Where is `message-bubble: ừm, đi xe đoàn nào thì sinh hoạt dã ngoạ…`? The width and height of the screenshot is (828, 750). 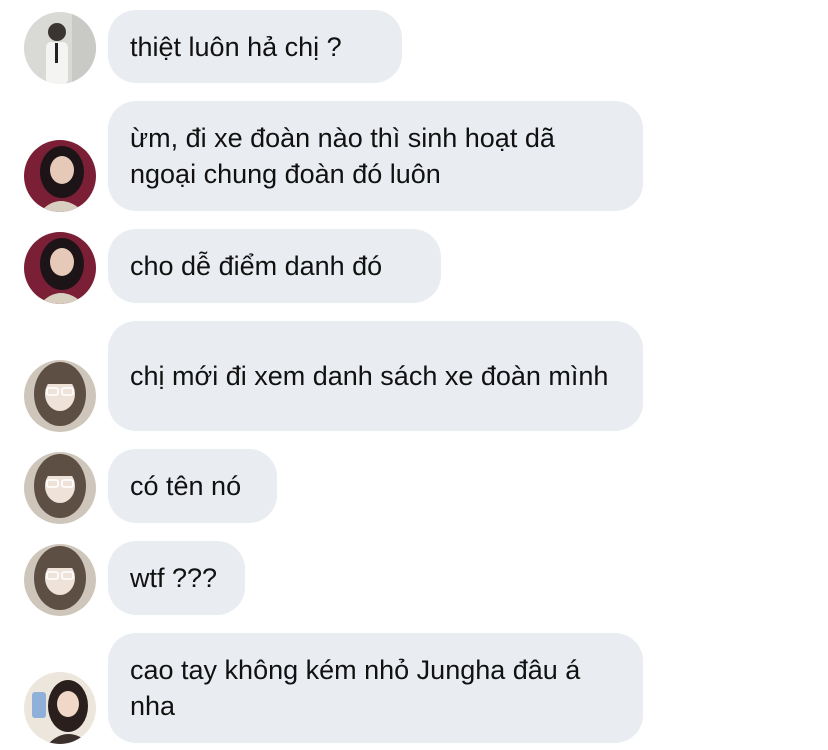 message-bubble: ừm, đi xe đoàn nào thì sinh hoạt dã ngoạ… is located at coordinates (375, 156).